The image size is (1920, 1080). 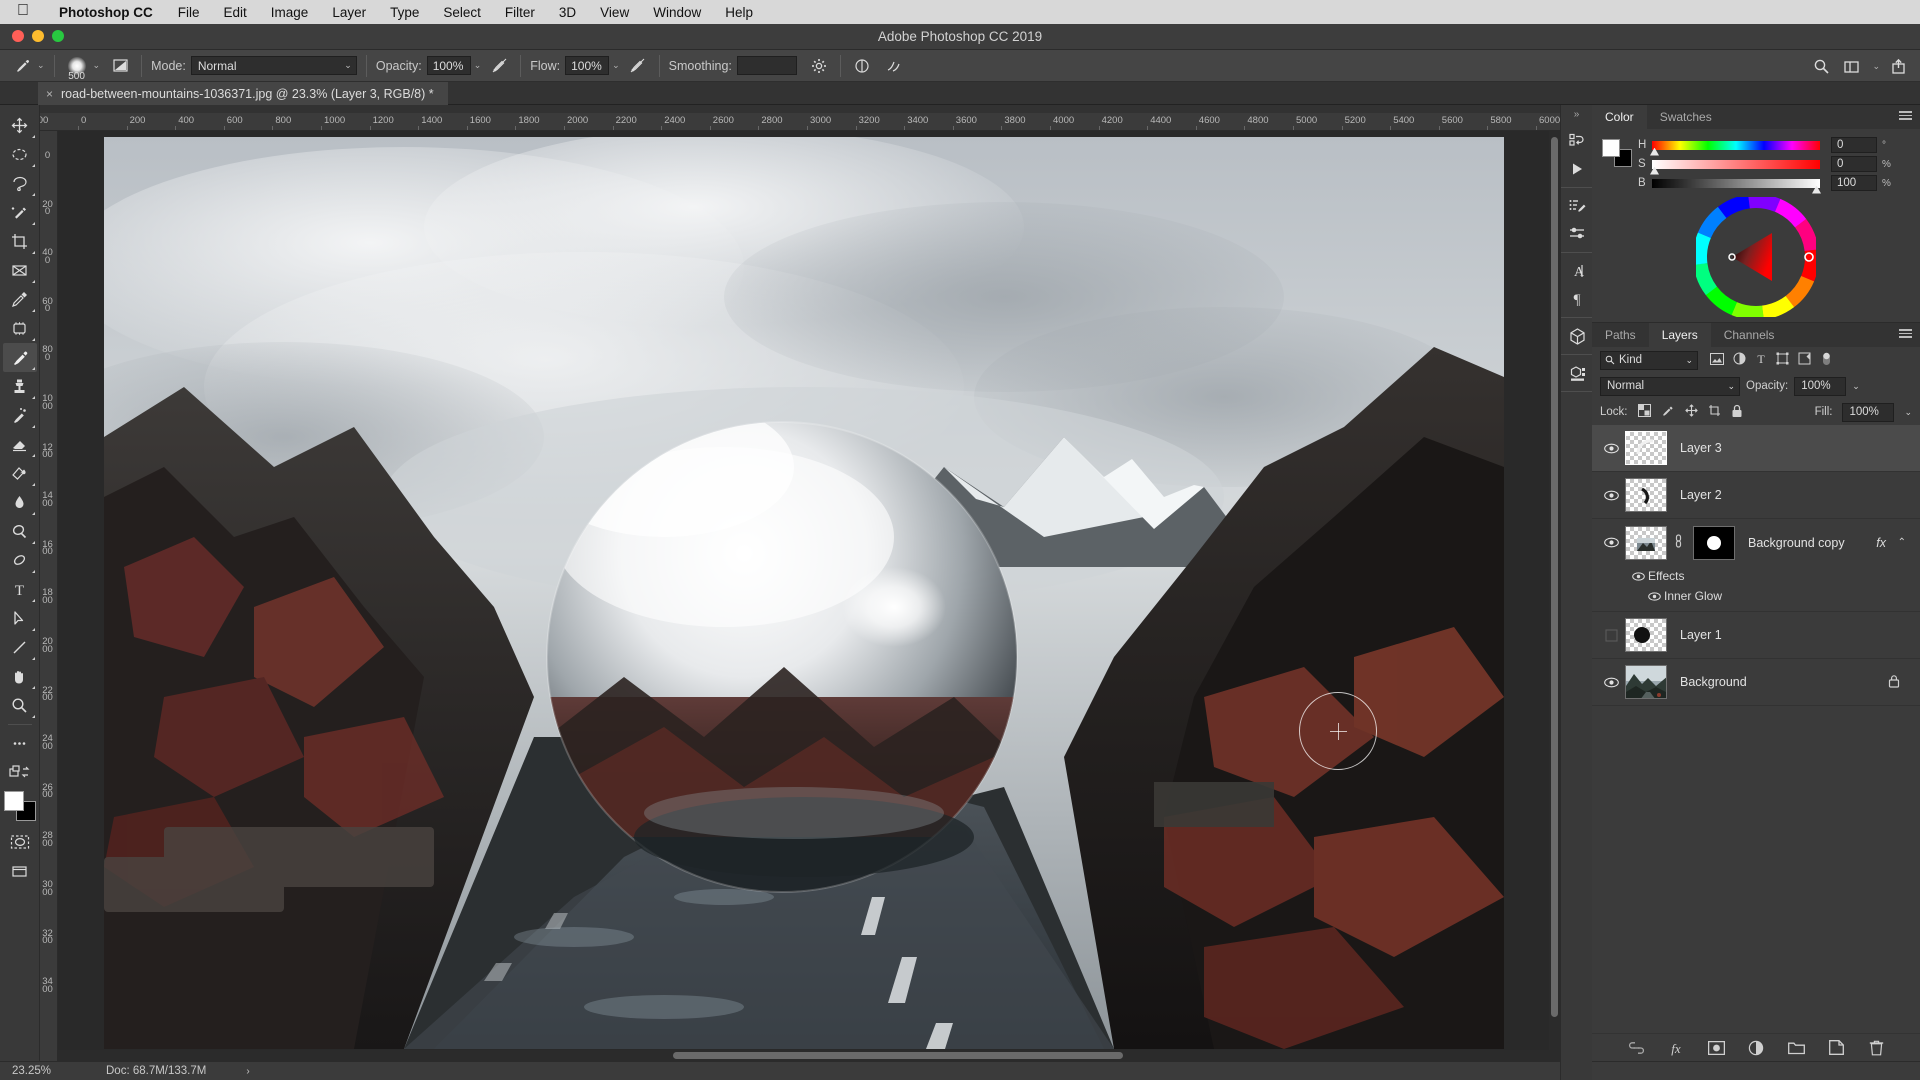 I want to click on minimize-button, so click(x=38, y=36).